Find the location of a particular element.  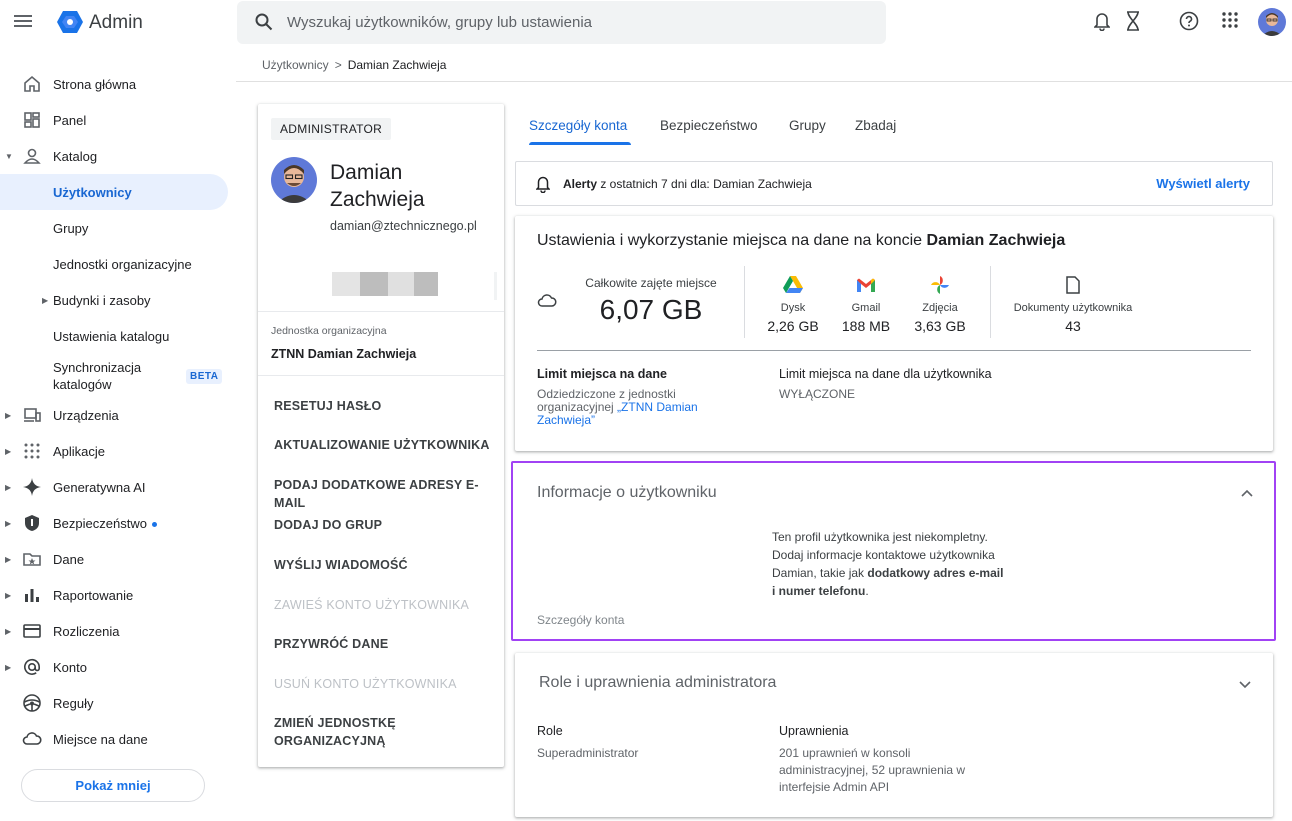

chevron-up-icon is located at coordinates (1247, 494).